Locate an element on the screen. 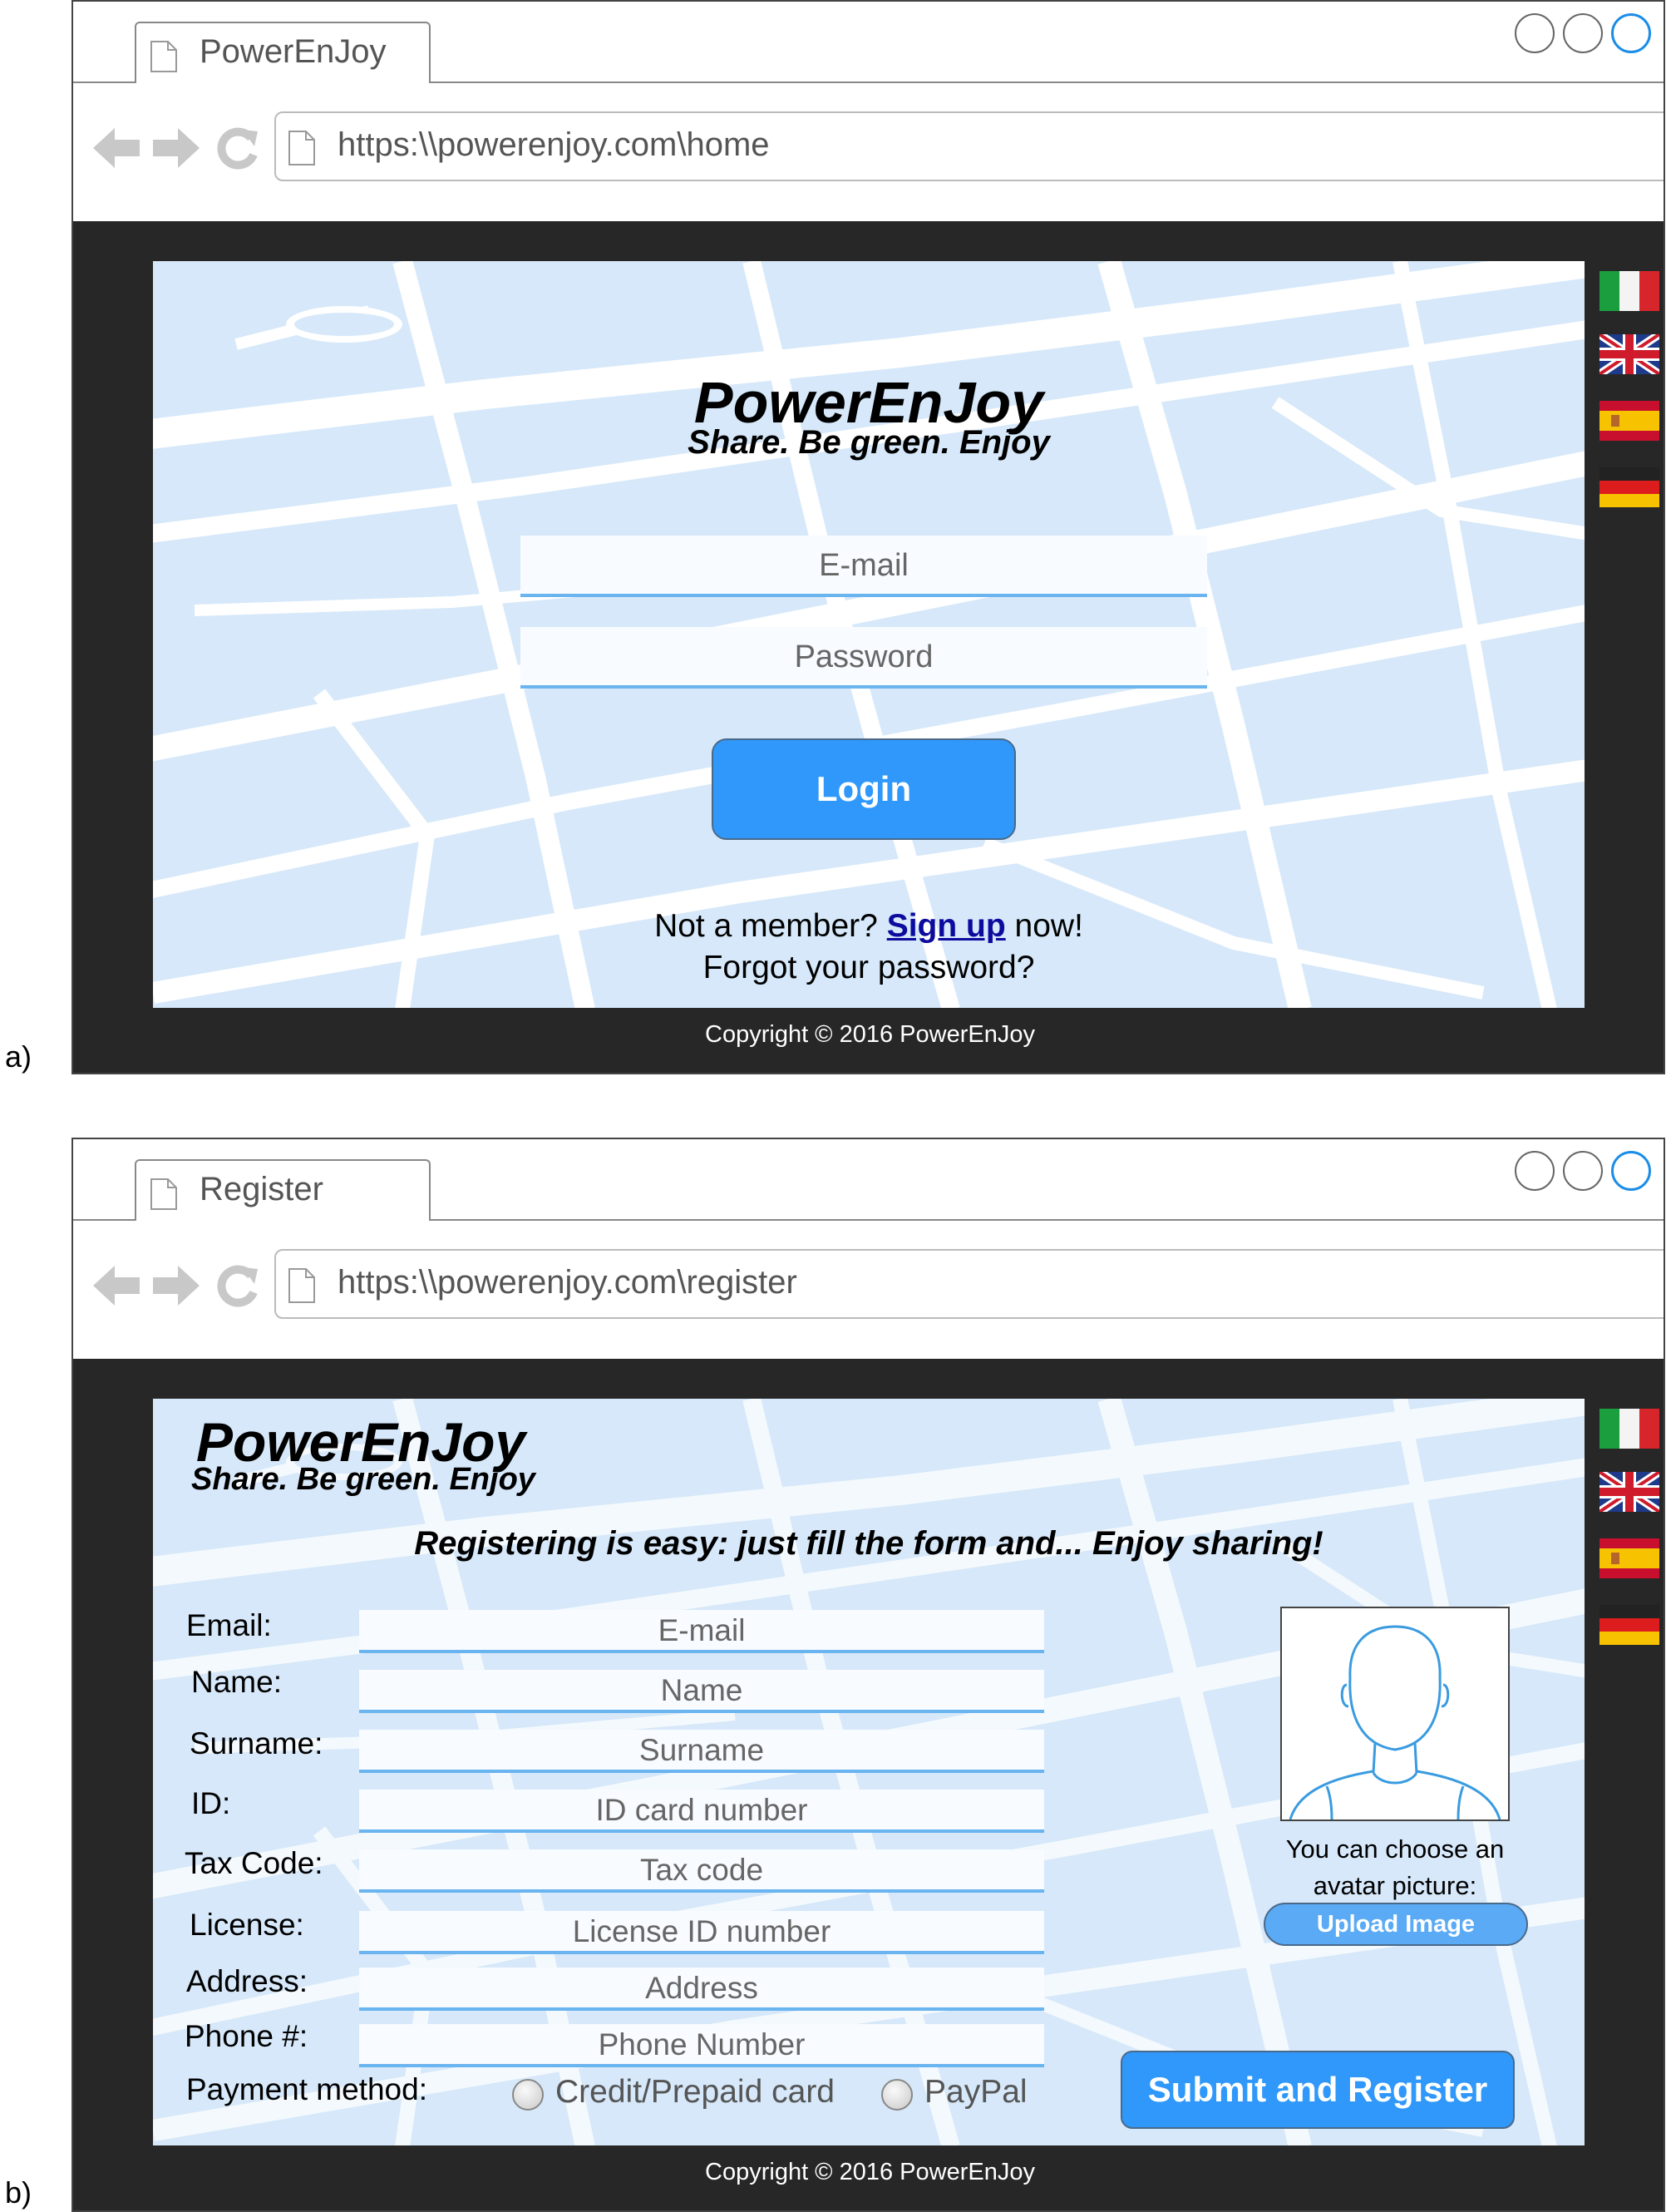 This screenshot has width=1666, height=2212. url-text: https:\\powerenjoy.com\home is located at coordinates (554, 144).